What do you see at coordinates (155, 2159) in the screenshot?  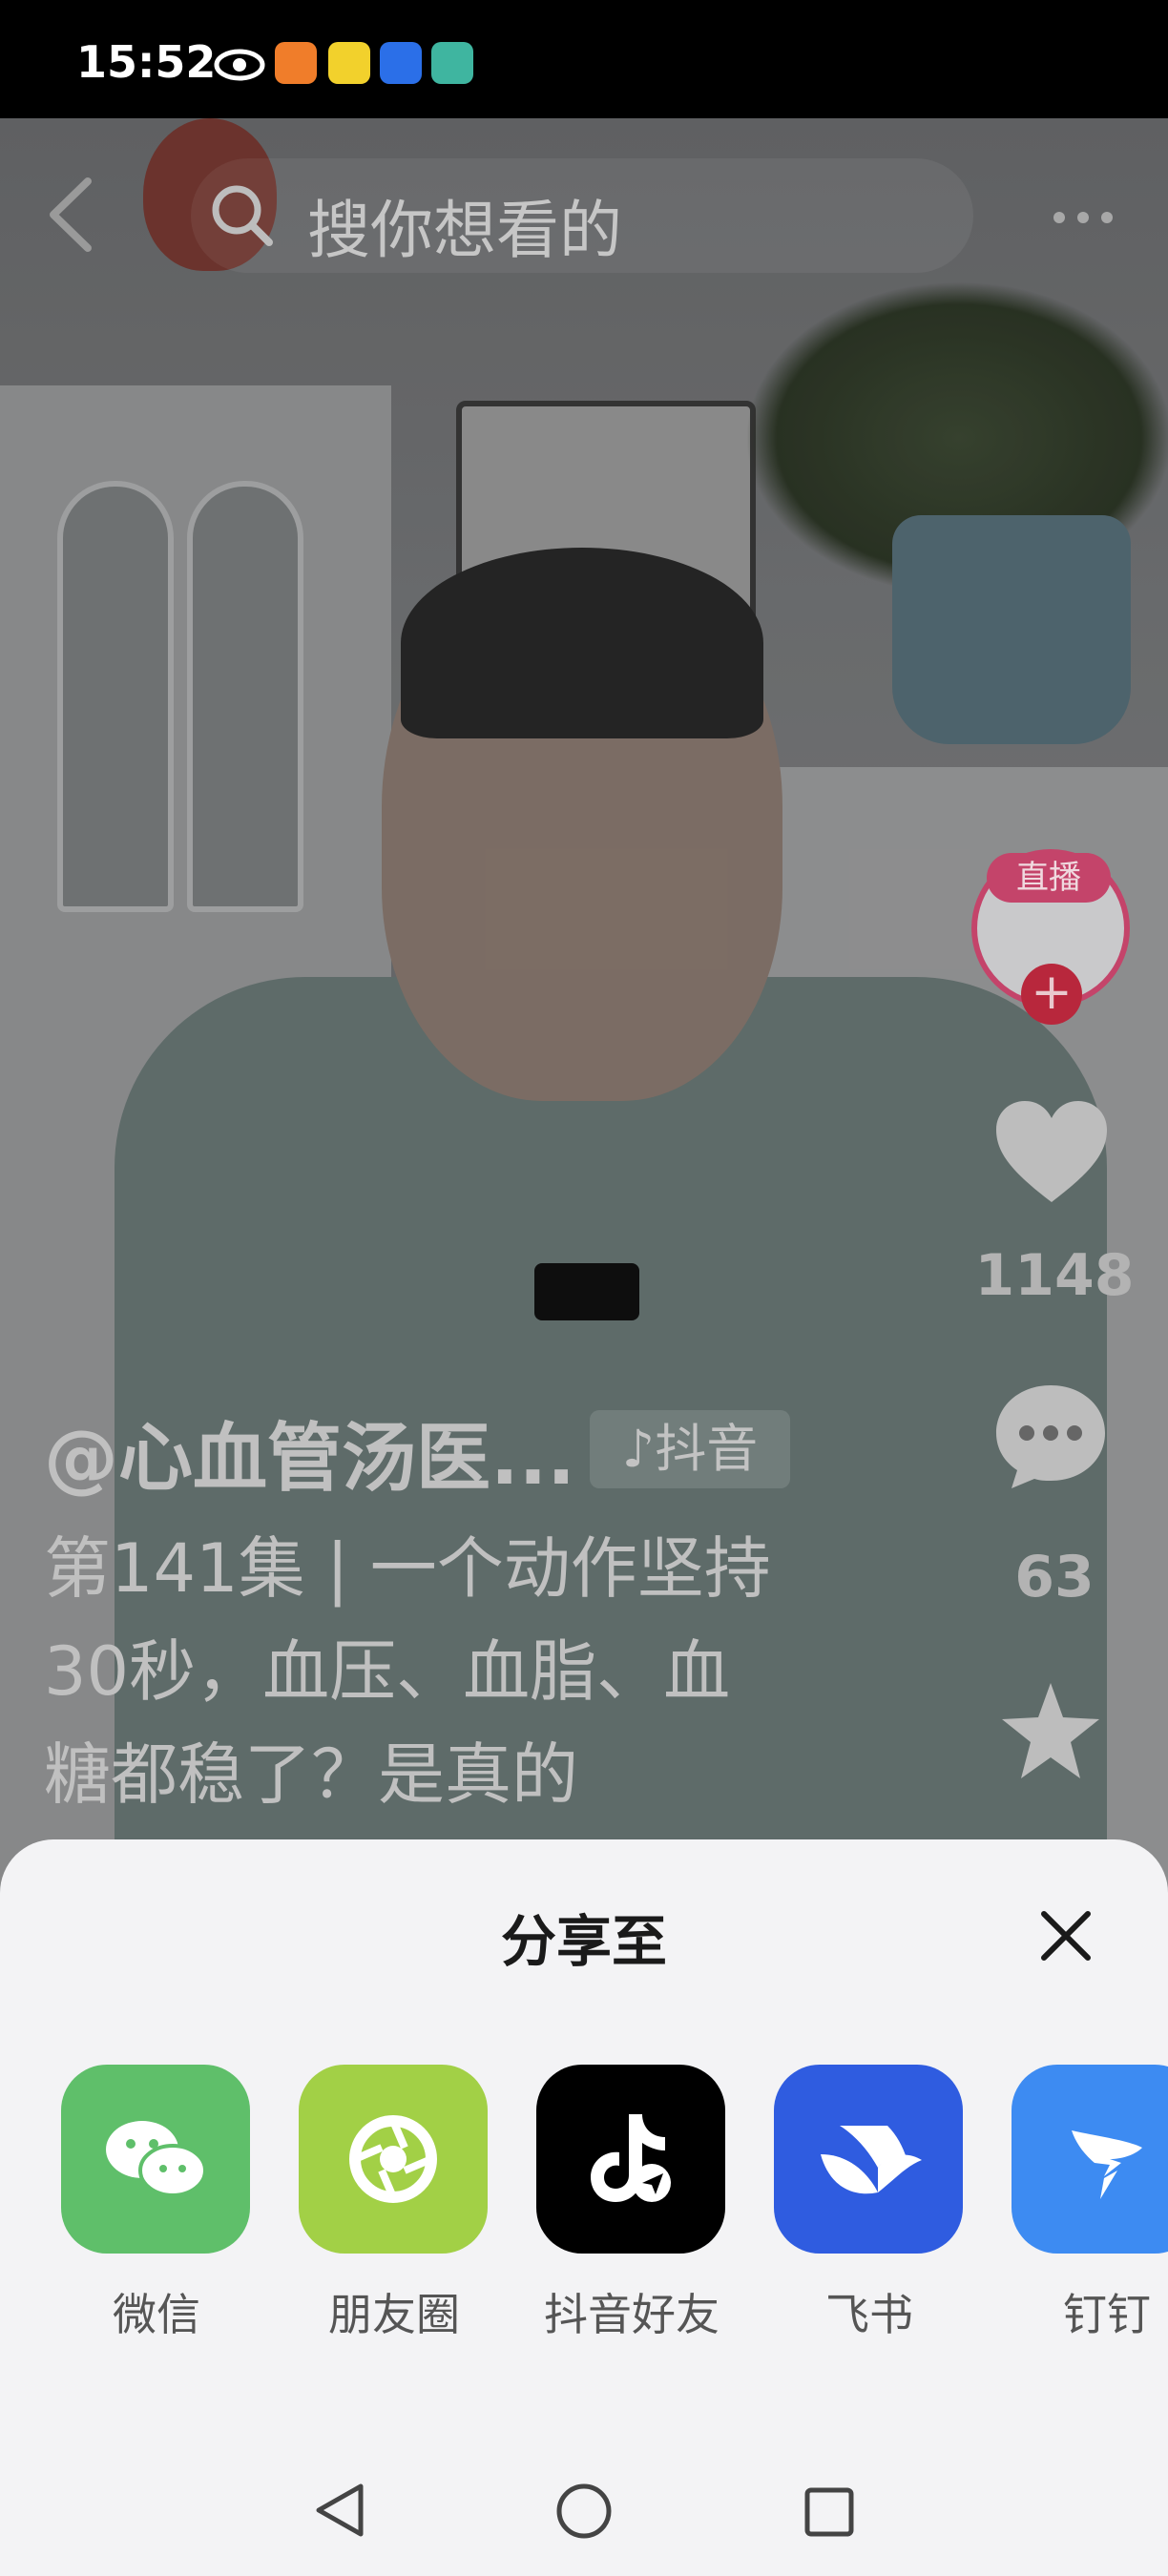 I see `wechat-icon` at bounding box center [155, 2159].